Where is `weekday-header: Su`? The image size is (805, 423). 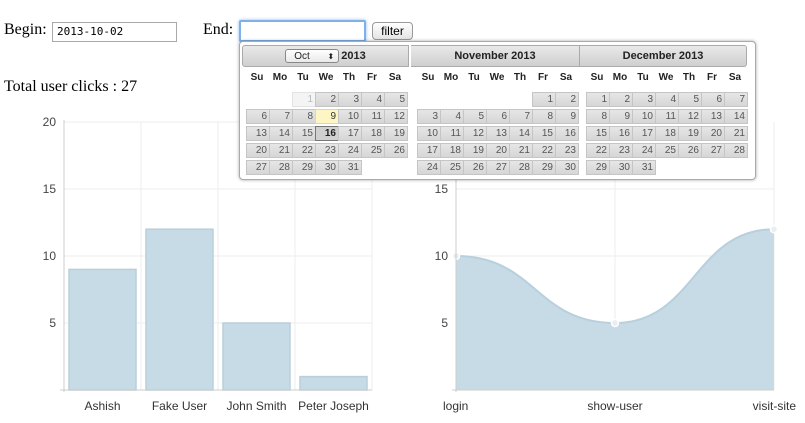 weekday-header: Su is located at coordinates (428, 77).